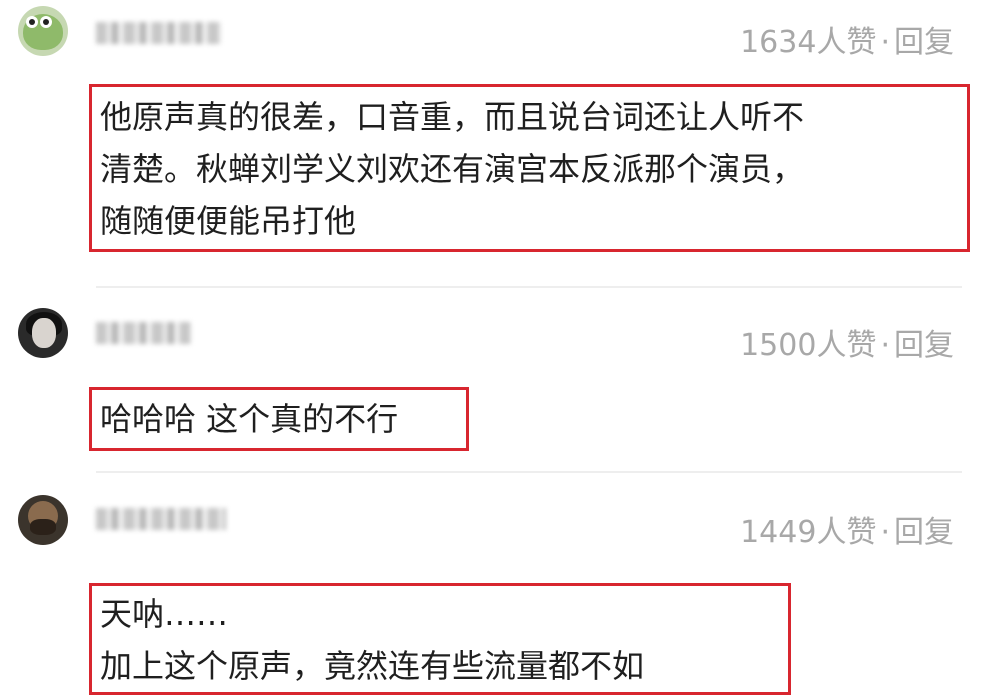  I want to click on like-count: 1634人赞, so click(808, 42).